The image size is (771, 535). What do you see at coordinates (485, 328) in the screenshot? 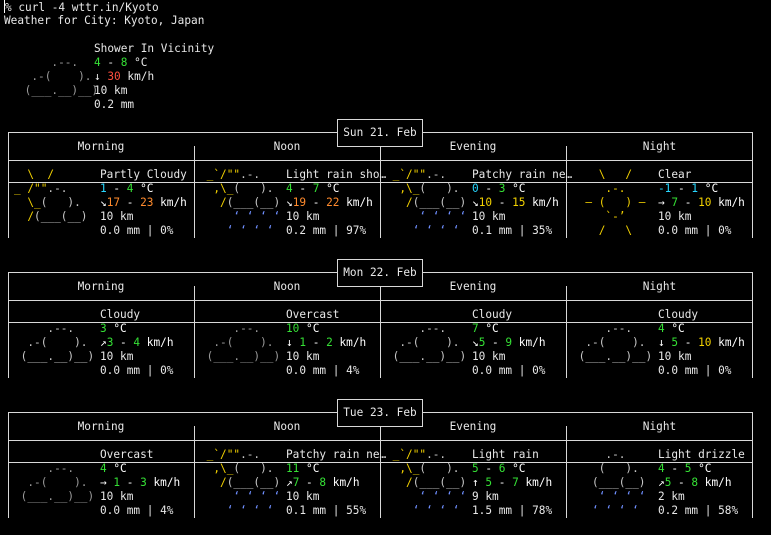
I see `forecast-temperature: 7 °C` at bounding box center [485, 328].